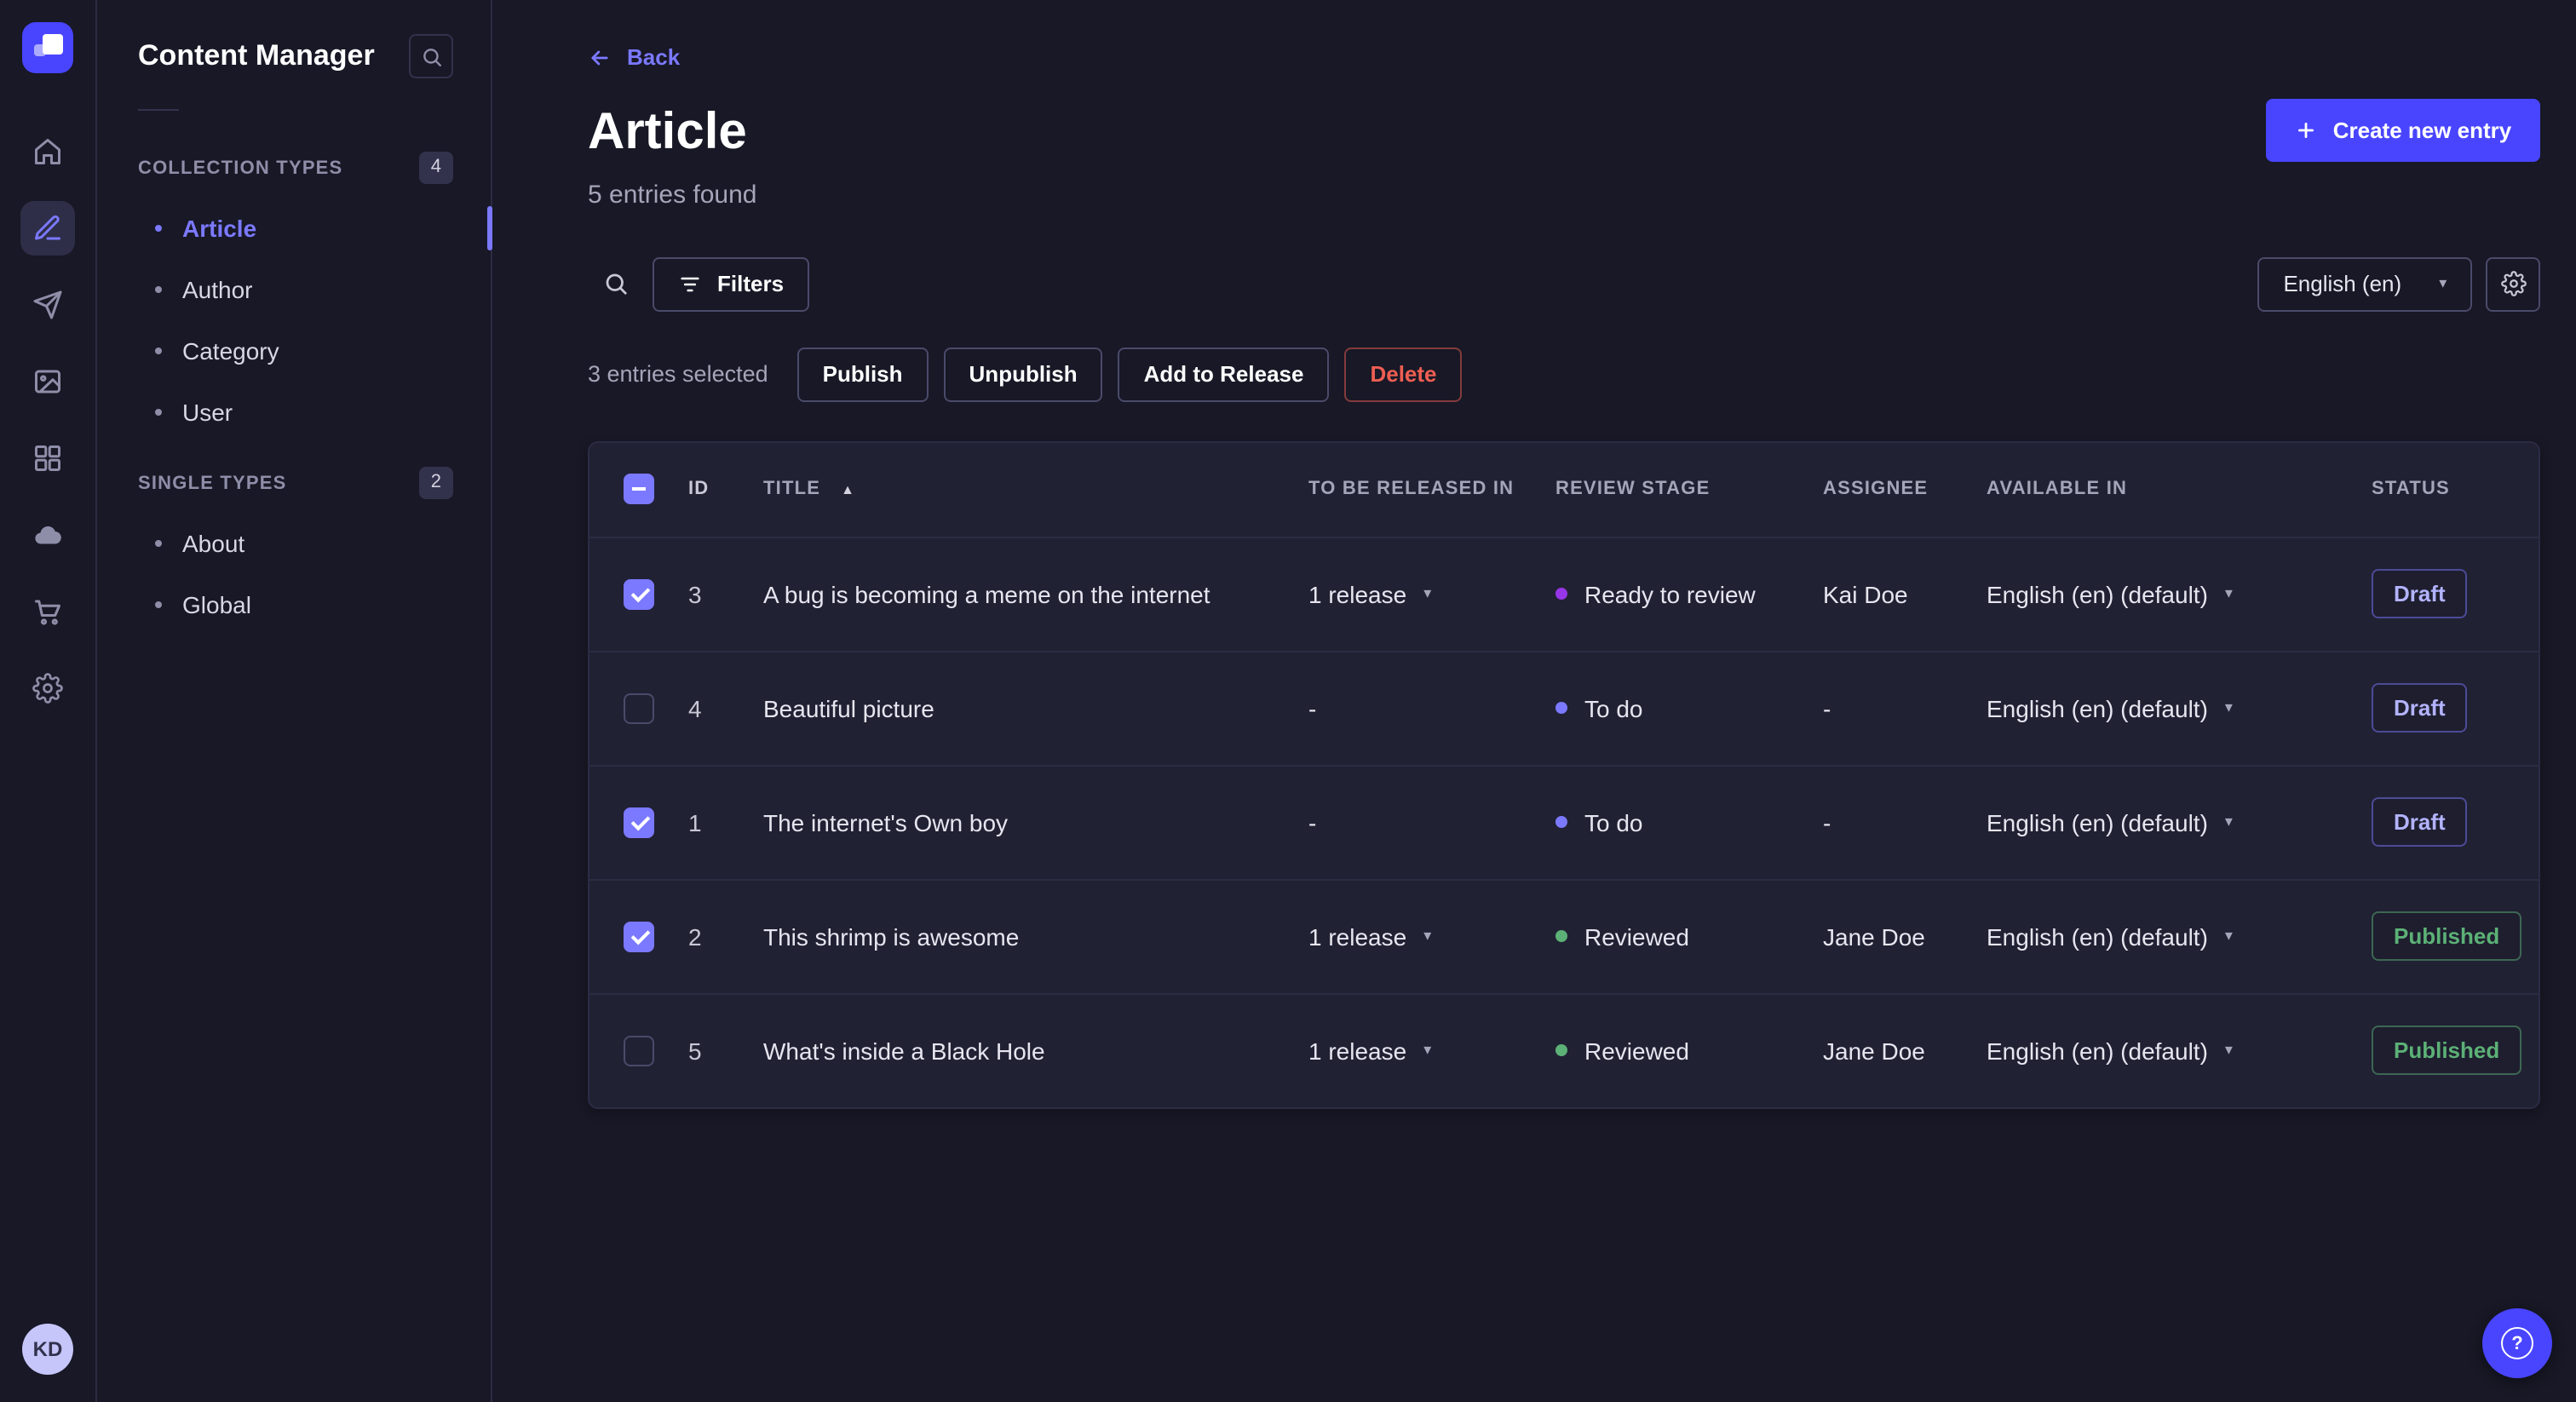 The image size is (2576, 1402). What do you see at coordinates (886, 822) in the screenshot?
I see `cell-title: The internet's Own boy` at bounding box center [886, 822].